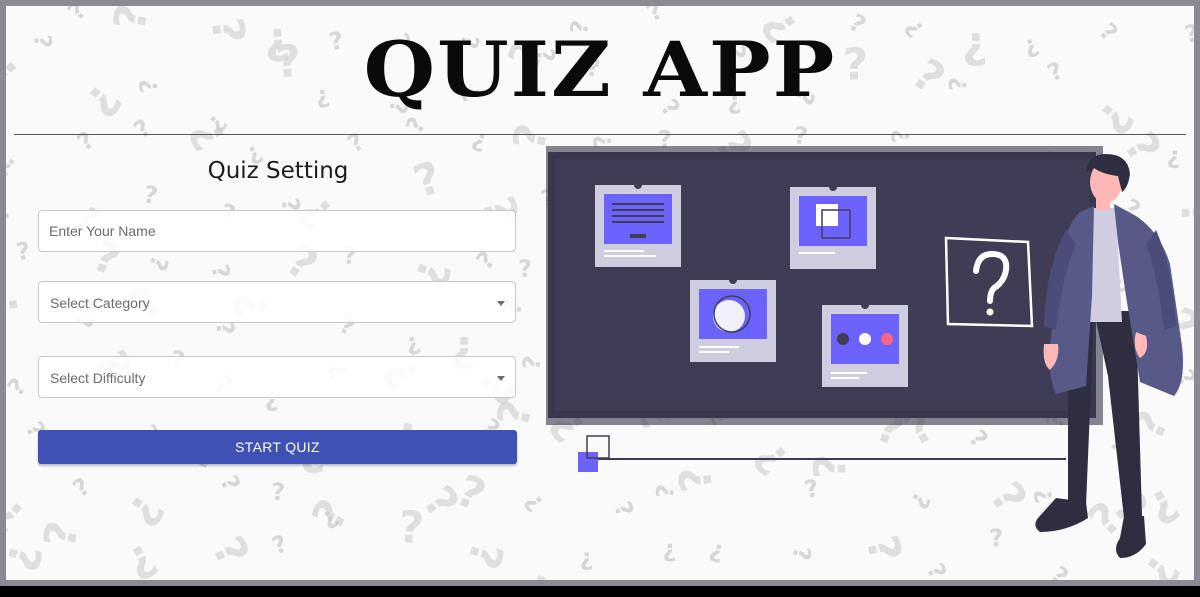  What do you see at coordinates (833, 226) in the screenshot?
I see `shape-card` at bounding box center [833, 226].